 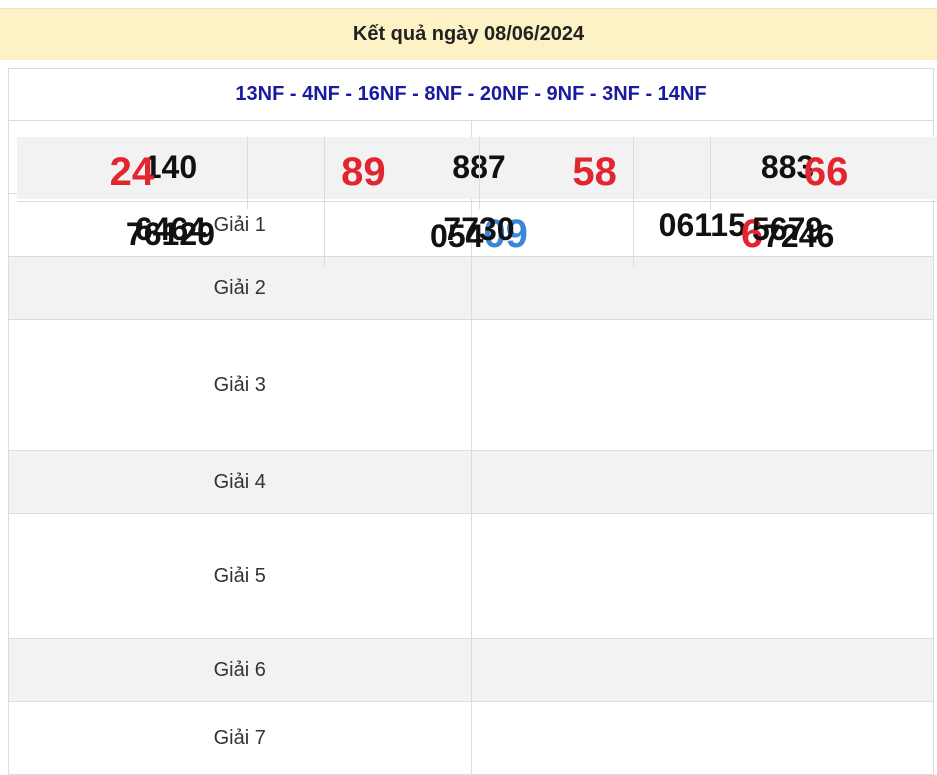 I want to click on result-title: Kết quả ngày 08/06/2024, so click(x=468, y=34).